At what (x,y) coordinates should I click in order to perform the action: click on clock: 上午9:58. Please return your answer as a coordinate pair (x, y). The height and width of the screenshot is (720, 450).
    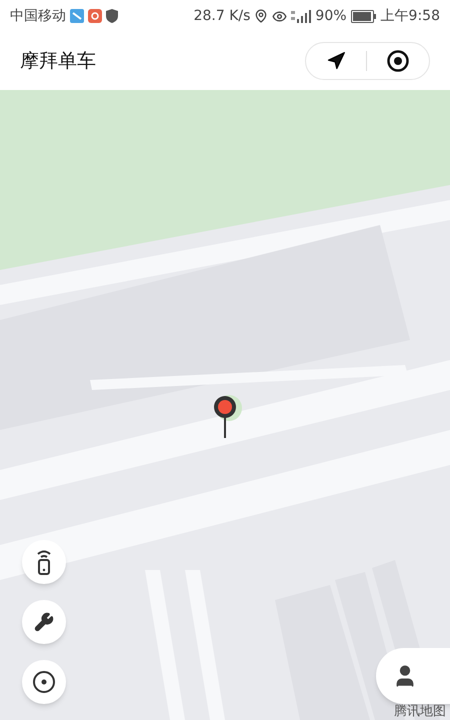
    Looking at the image, I should click on (410, 16).